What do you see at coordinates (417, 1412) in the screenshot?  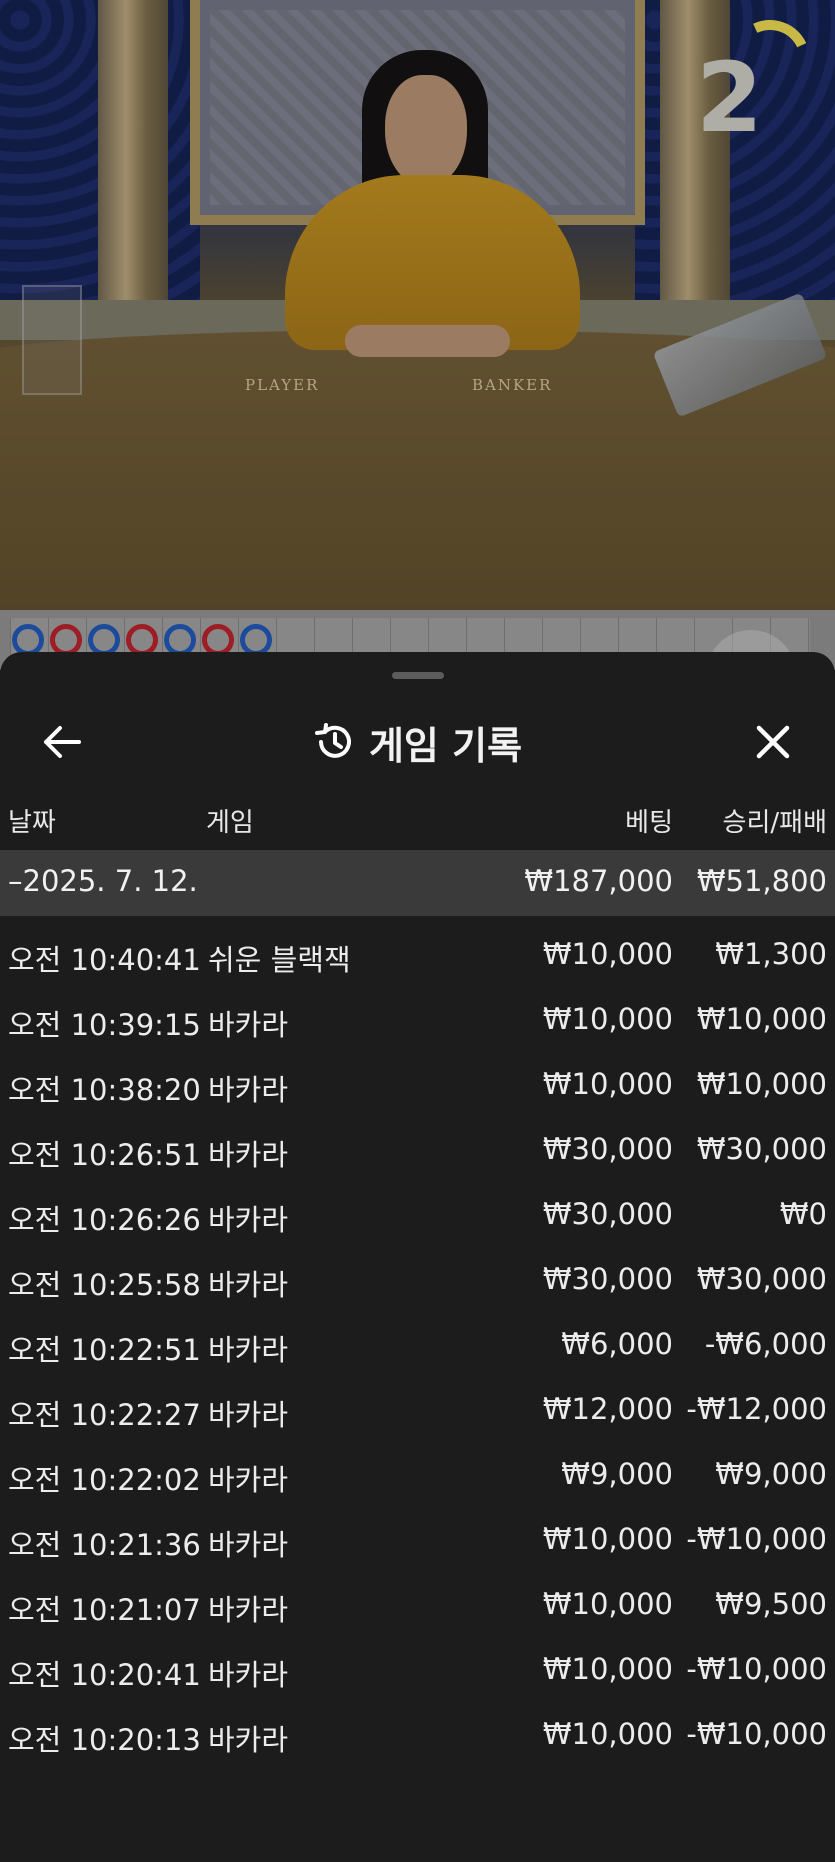 I see `history-row: 오전 10:22:27 바카라 ₩12,000 -₩12,000` at bounding box center [417, 1412].